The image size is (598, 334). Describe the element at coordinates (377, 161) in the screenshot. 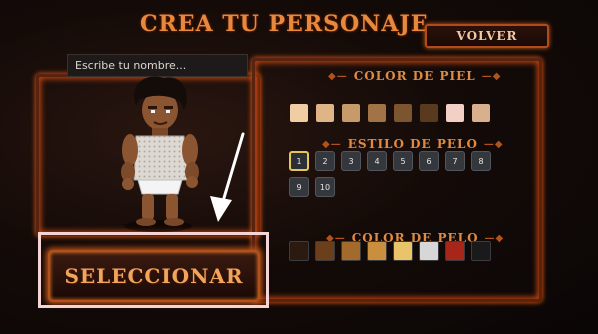

I see `hair-style-option: 4` at that location.